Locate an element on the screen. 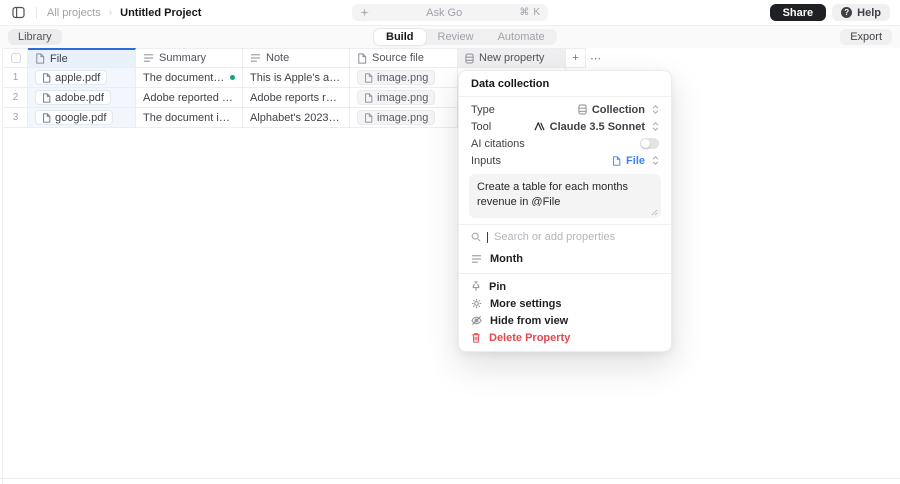 This screenshot has height=484, width=900. menu-item-label: Pin is located at coordinates (498, 286).